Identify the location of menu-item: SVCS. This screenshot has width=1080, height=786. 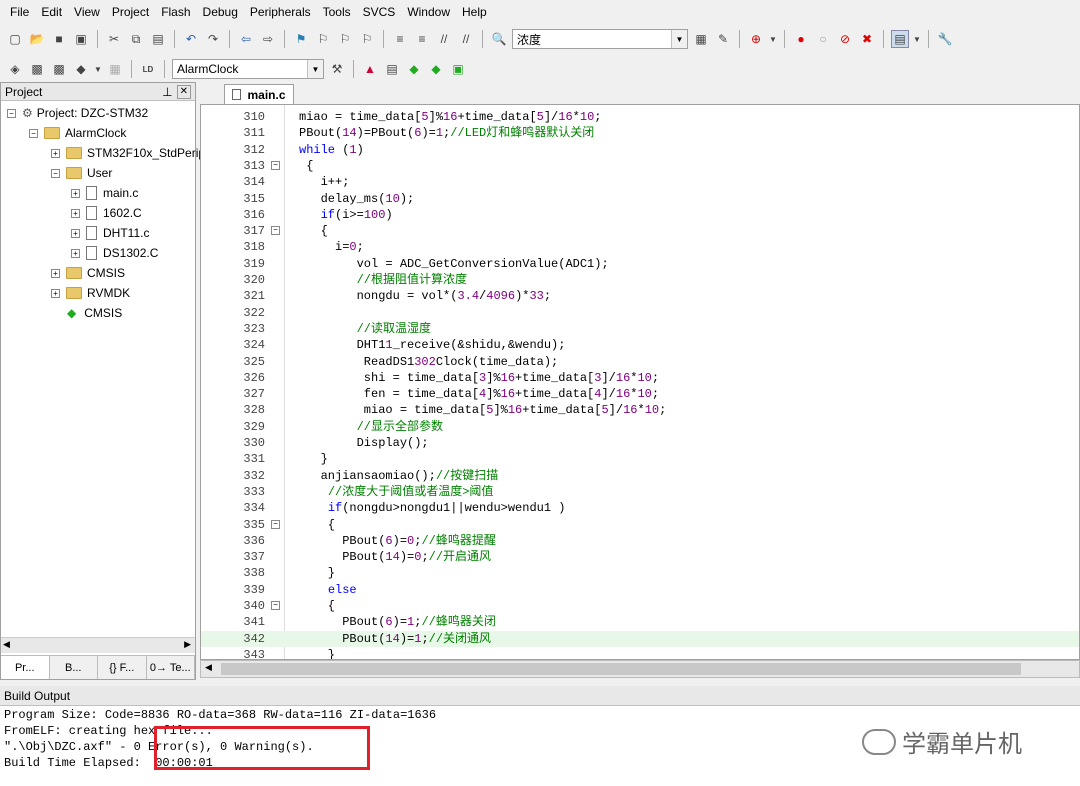
(379, 12).